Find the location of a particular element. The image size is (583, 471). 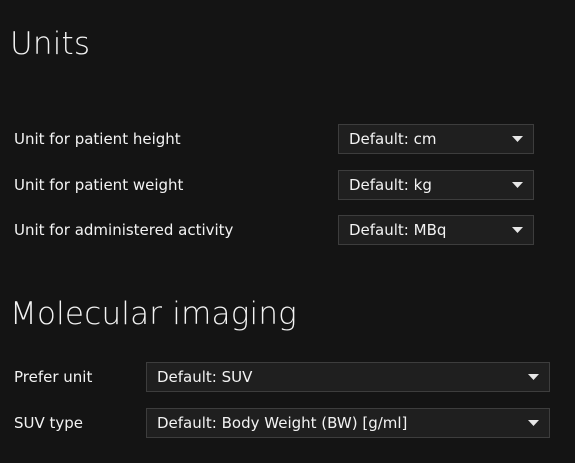

administered-activity-unit-value: Default: MBq is located at coordinates (398, 230).